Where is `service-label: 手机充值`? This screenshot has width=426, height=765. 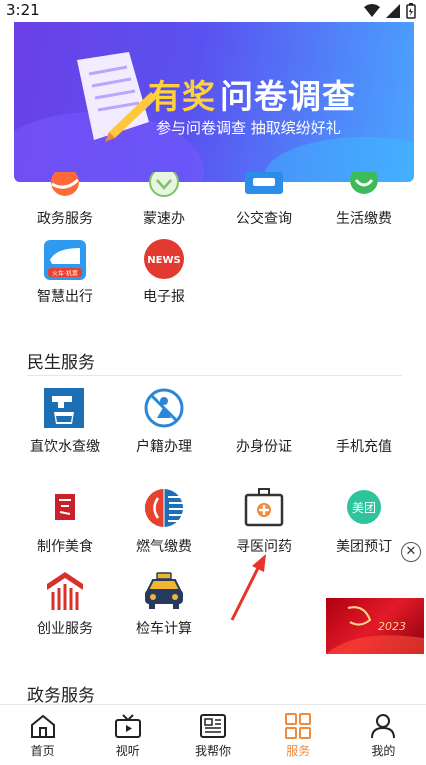
service-label: 手机充值 is located at coordinates (364, 447).